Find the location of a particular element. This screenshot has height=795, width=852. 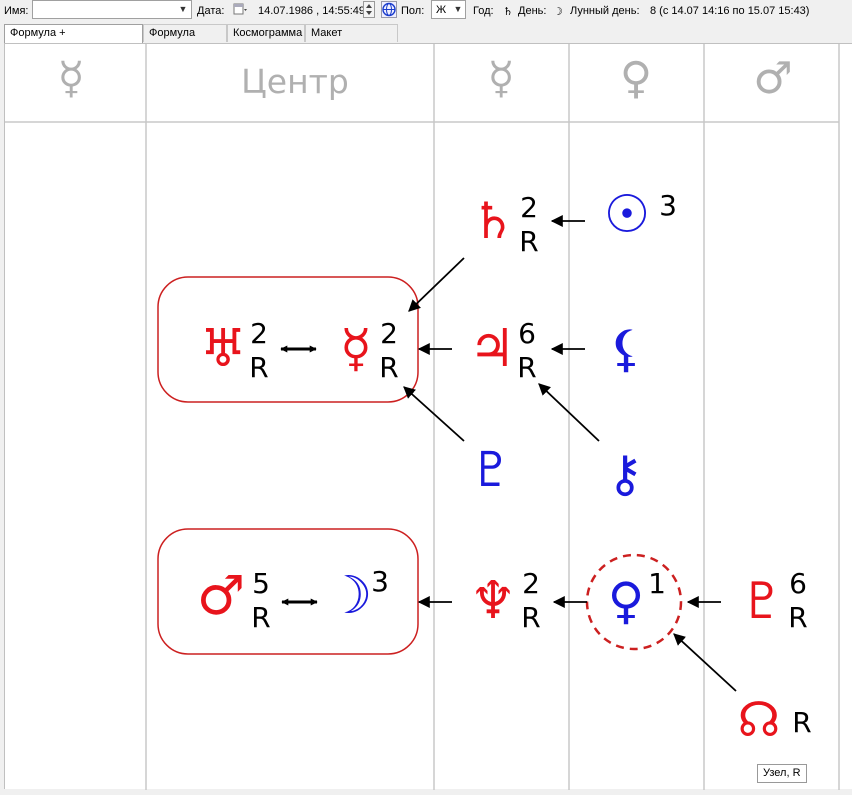

mars-house: 5 is located at coordinates (261, 583).